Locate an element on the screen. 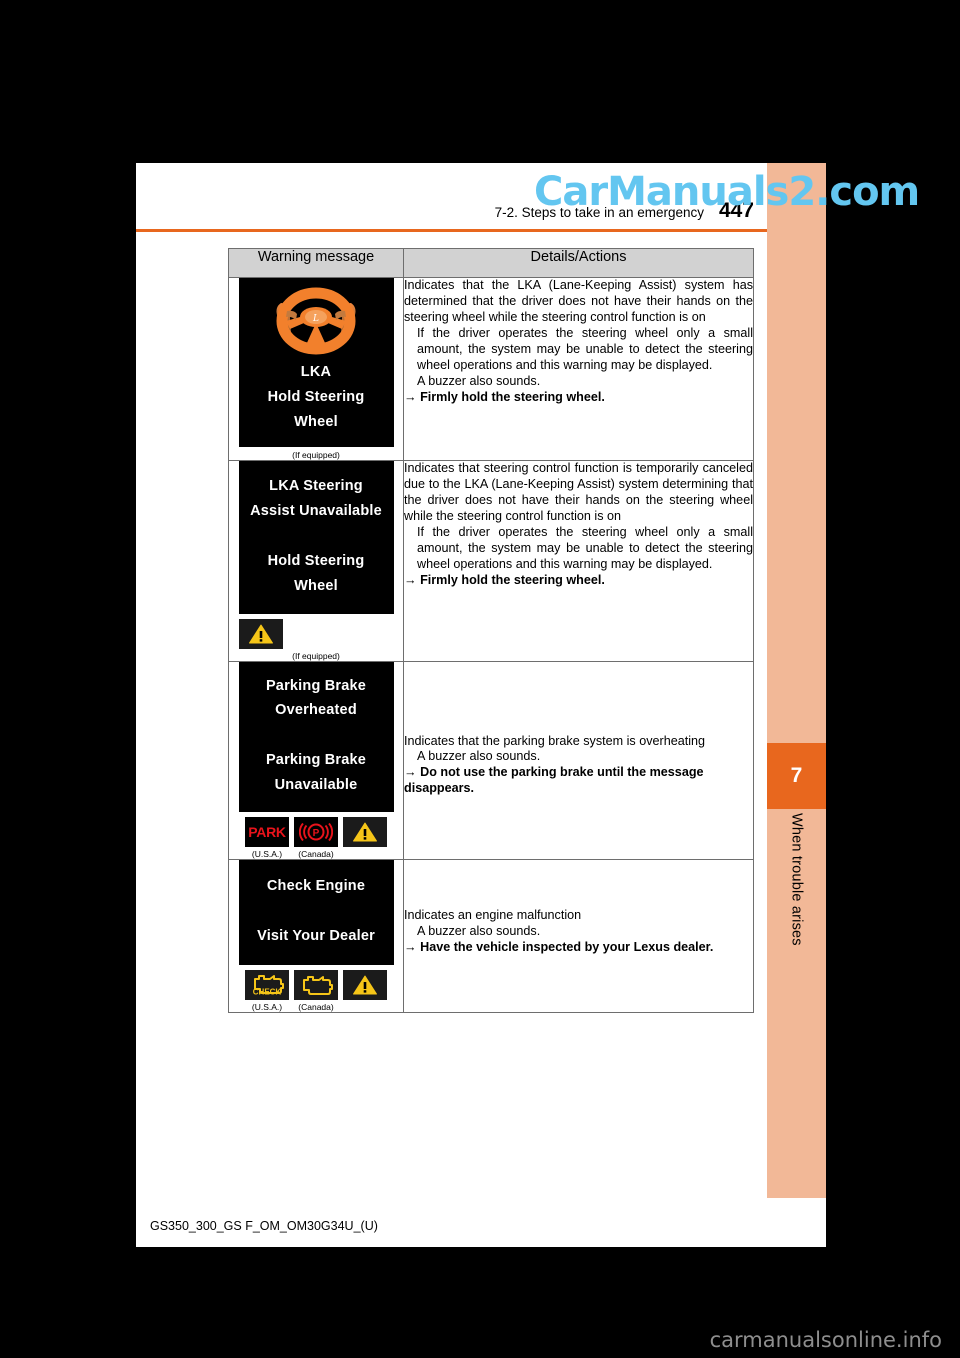 The height and width of the screenshot is (1358, 960). indicator-icon-row: CHECK (U.S.A.) (Canada) is located at coordinates (316, 991).